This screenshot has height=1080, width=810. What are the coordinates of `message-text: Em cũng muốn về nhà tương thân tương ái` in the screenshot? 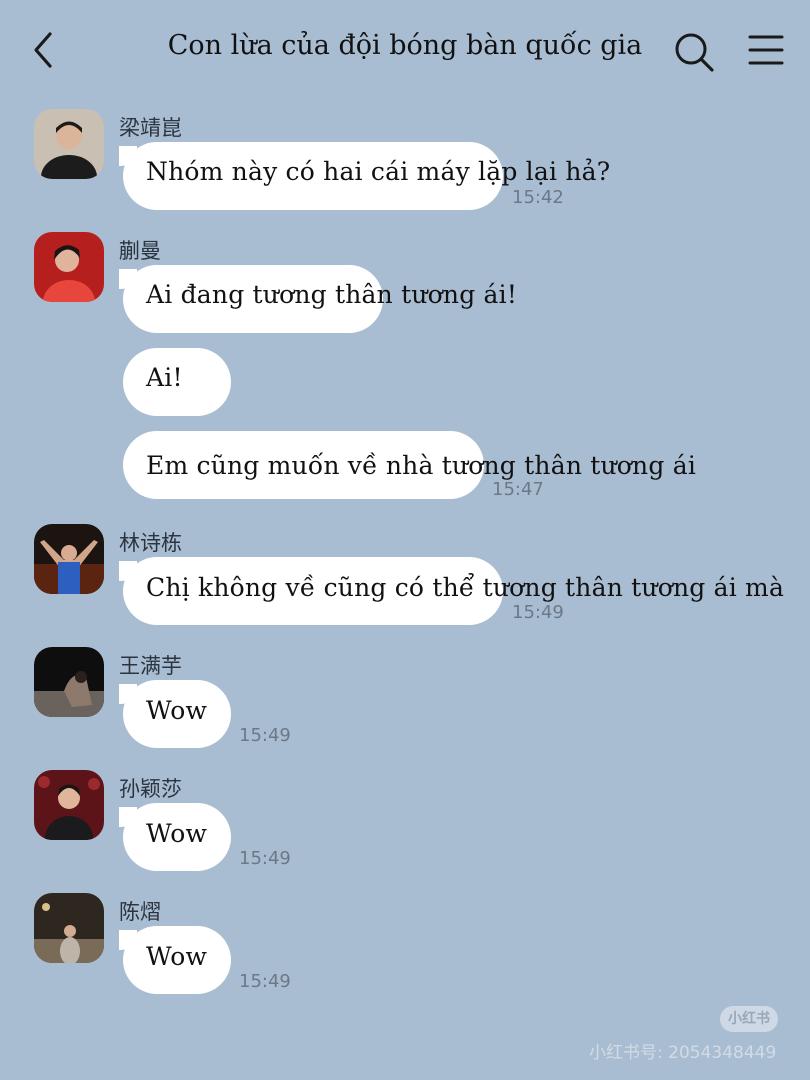 It's located at (421, 465).